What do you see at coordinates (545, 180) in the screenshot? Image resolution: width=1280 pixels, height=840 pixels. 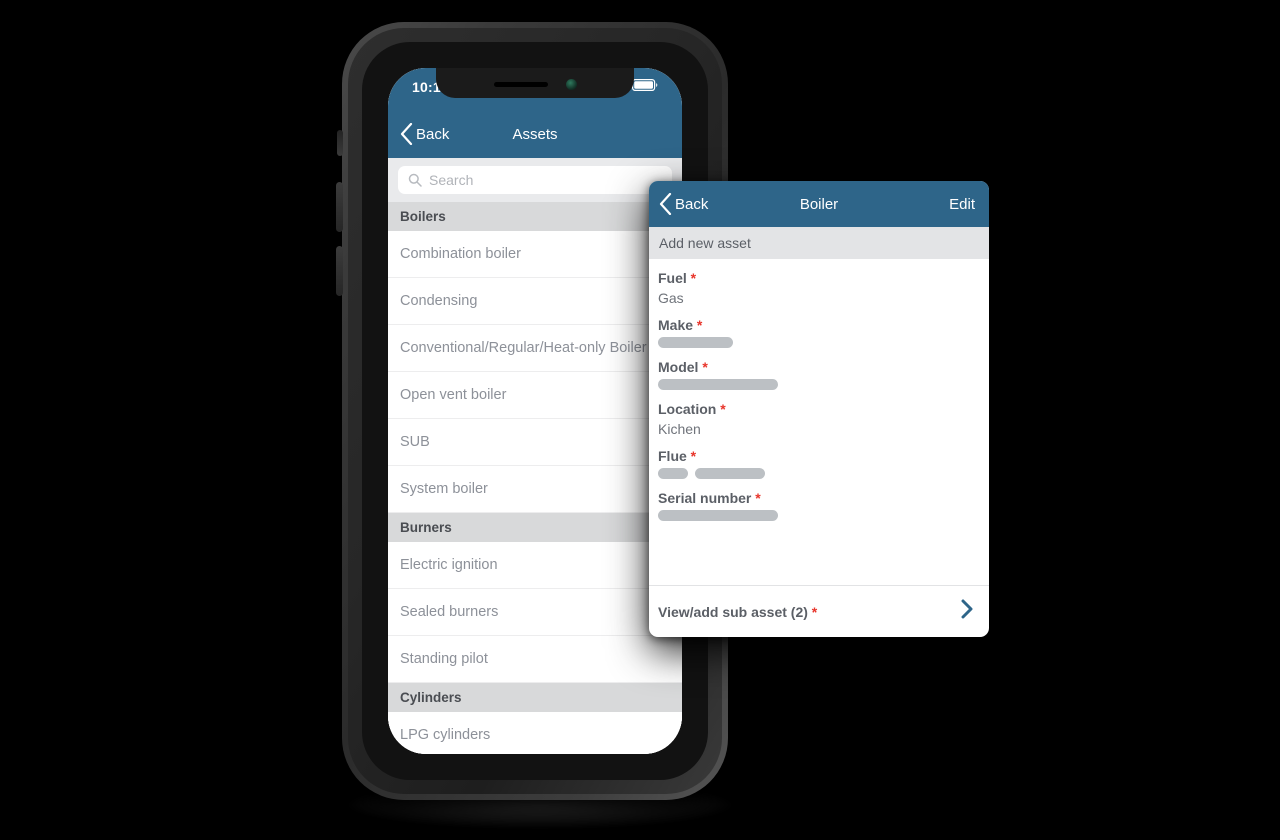 I see `search-input` at bounding box center [545, 180].